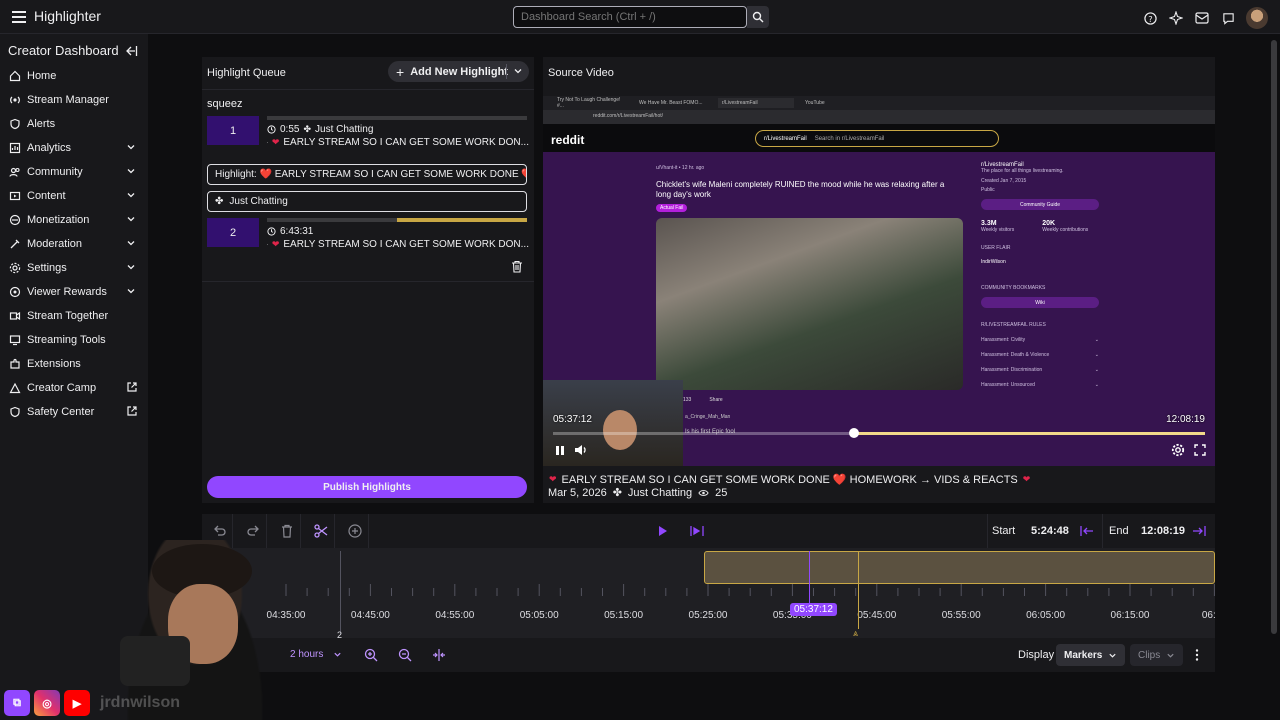 The image size is (1280, 720). What do you see at coordinates (68, 100) in the screenshot?
I see `sidebar-item-label: Stream Manager` at bounding box center [68, 100].